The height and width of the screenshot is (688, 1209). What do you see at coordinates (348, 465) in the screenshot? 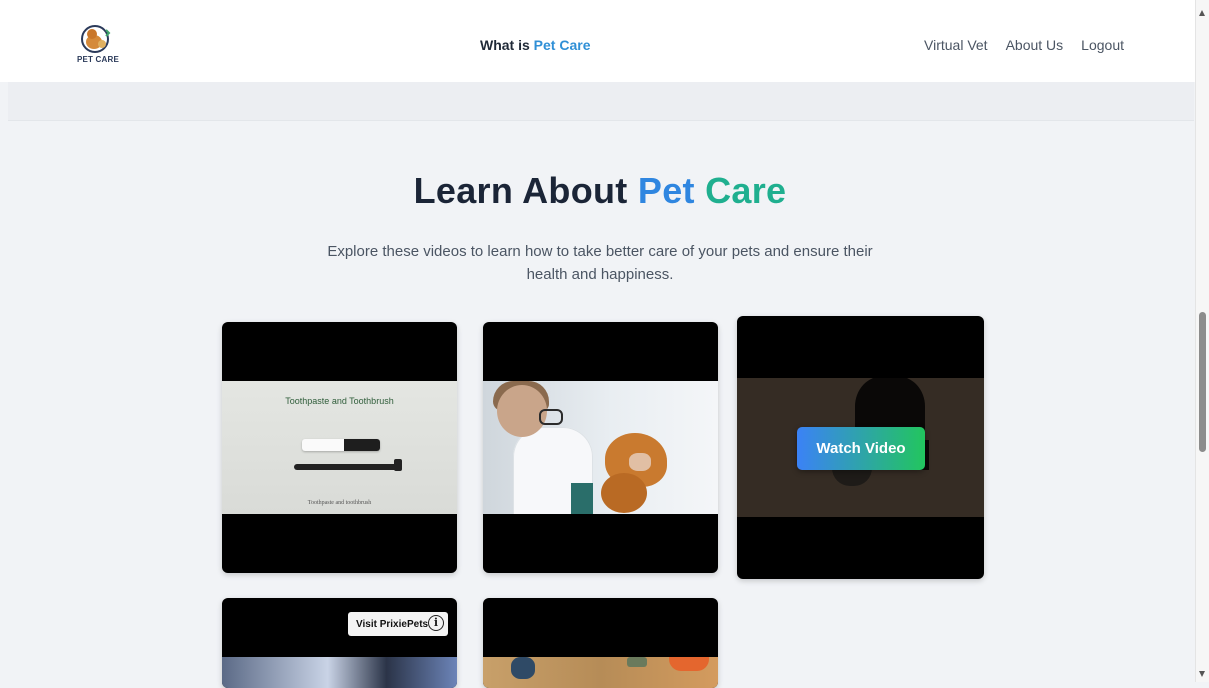
I see `toothbrush-image` at bounding box center [348, 465].